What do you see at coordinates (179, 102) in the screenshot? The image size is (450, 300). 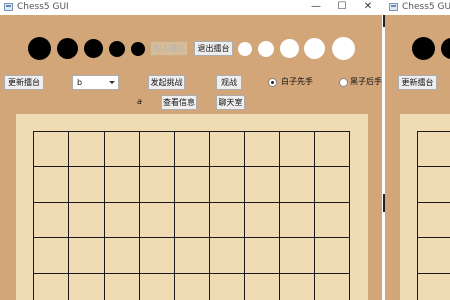 I see `view-info-button: 查看信息` at bounding box center [179, 102].